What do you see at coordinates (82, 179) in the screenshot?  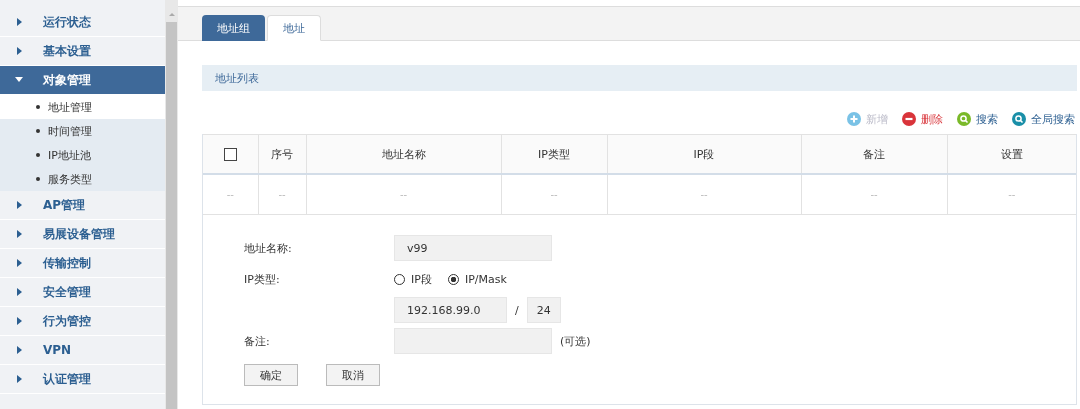 I see `nav-subitem: 服务类型` at bounding box center [82, 179].